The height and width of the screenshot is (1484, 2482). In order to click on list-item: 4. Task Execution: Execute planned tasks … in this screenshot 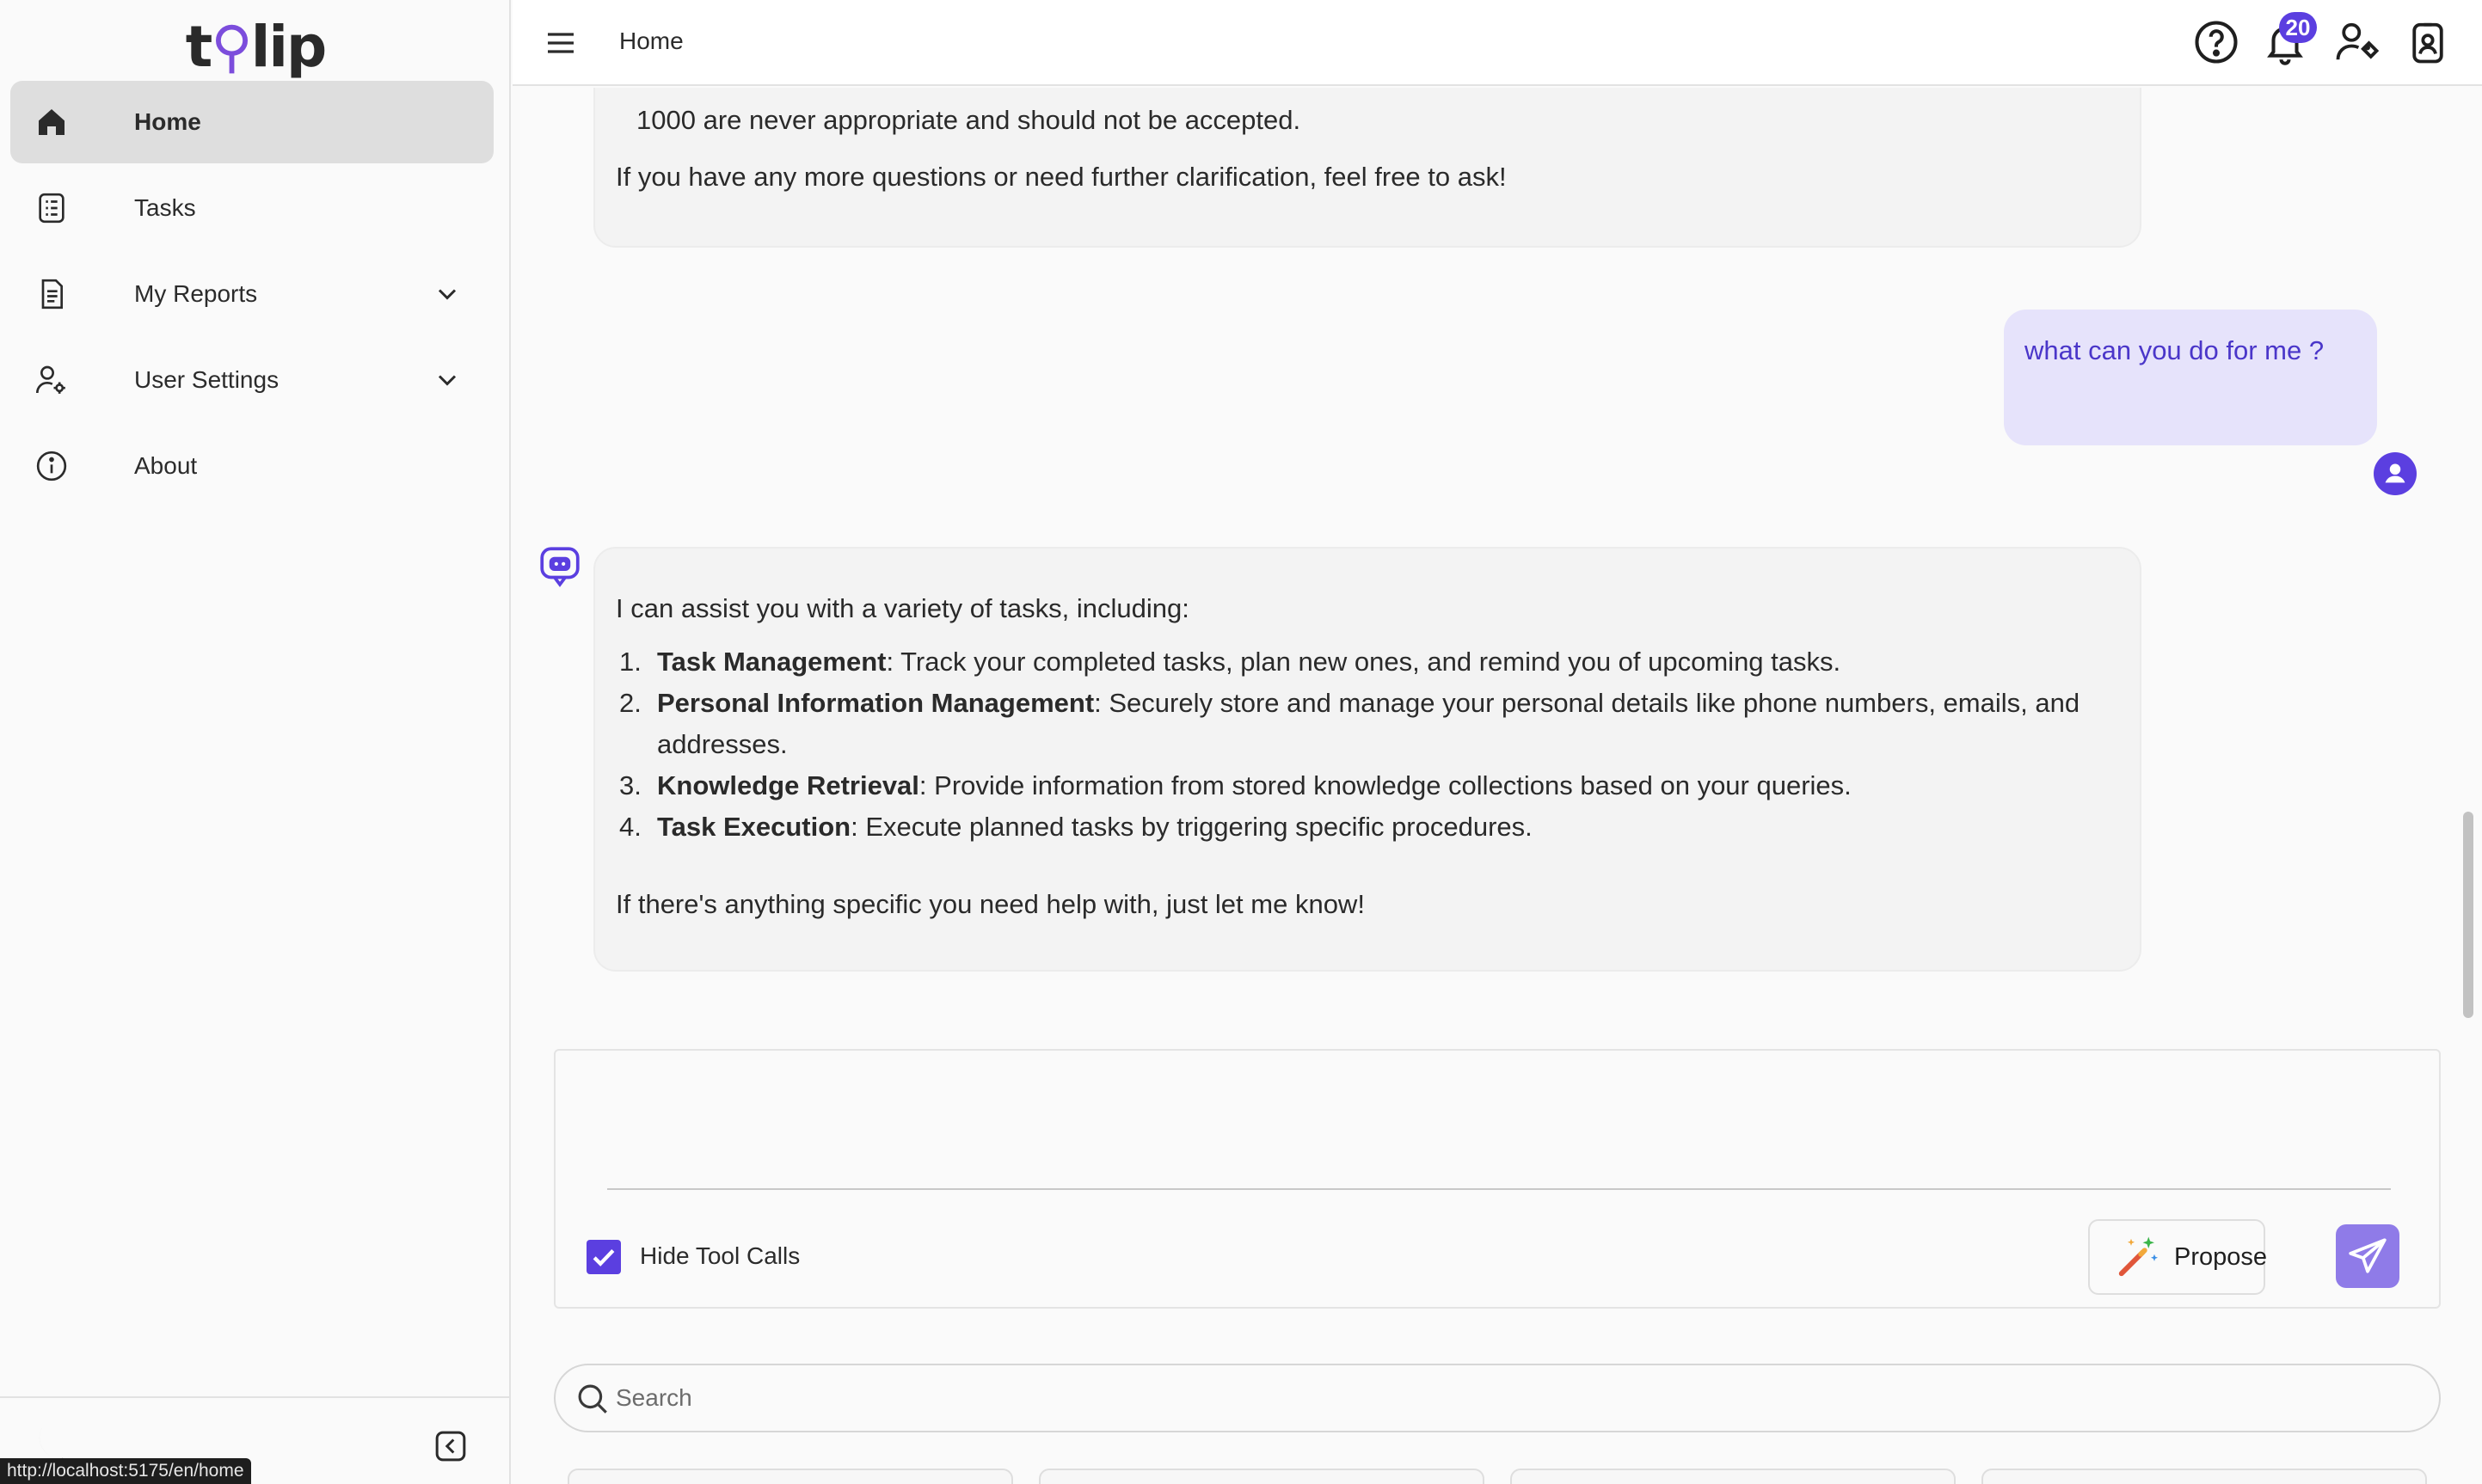, I will do `click(1076, 827)`.